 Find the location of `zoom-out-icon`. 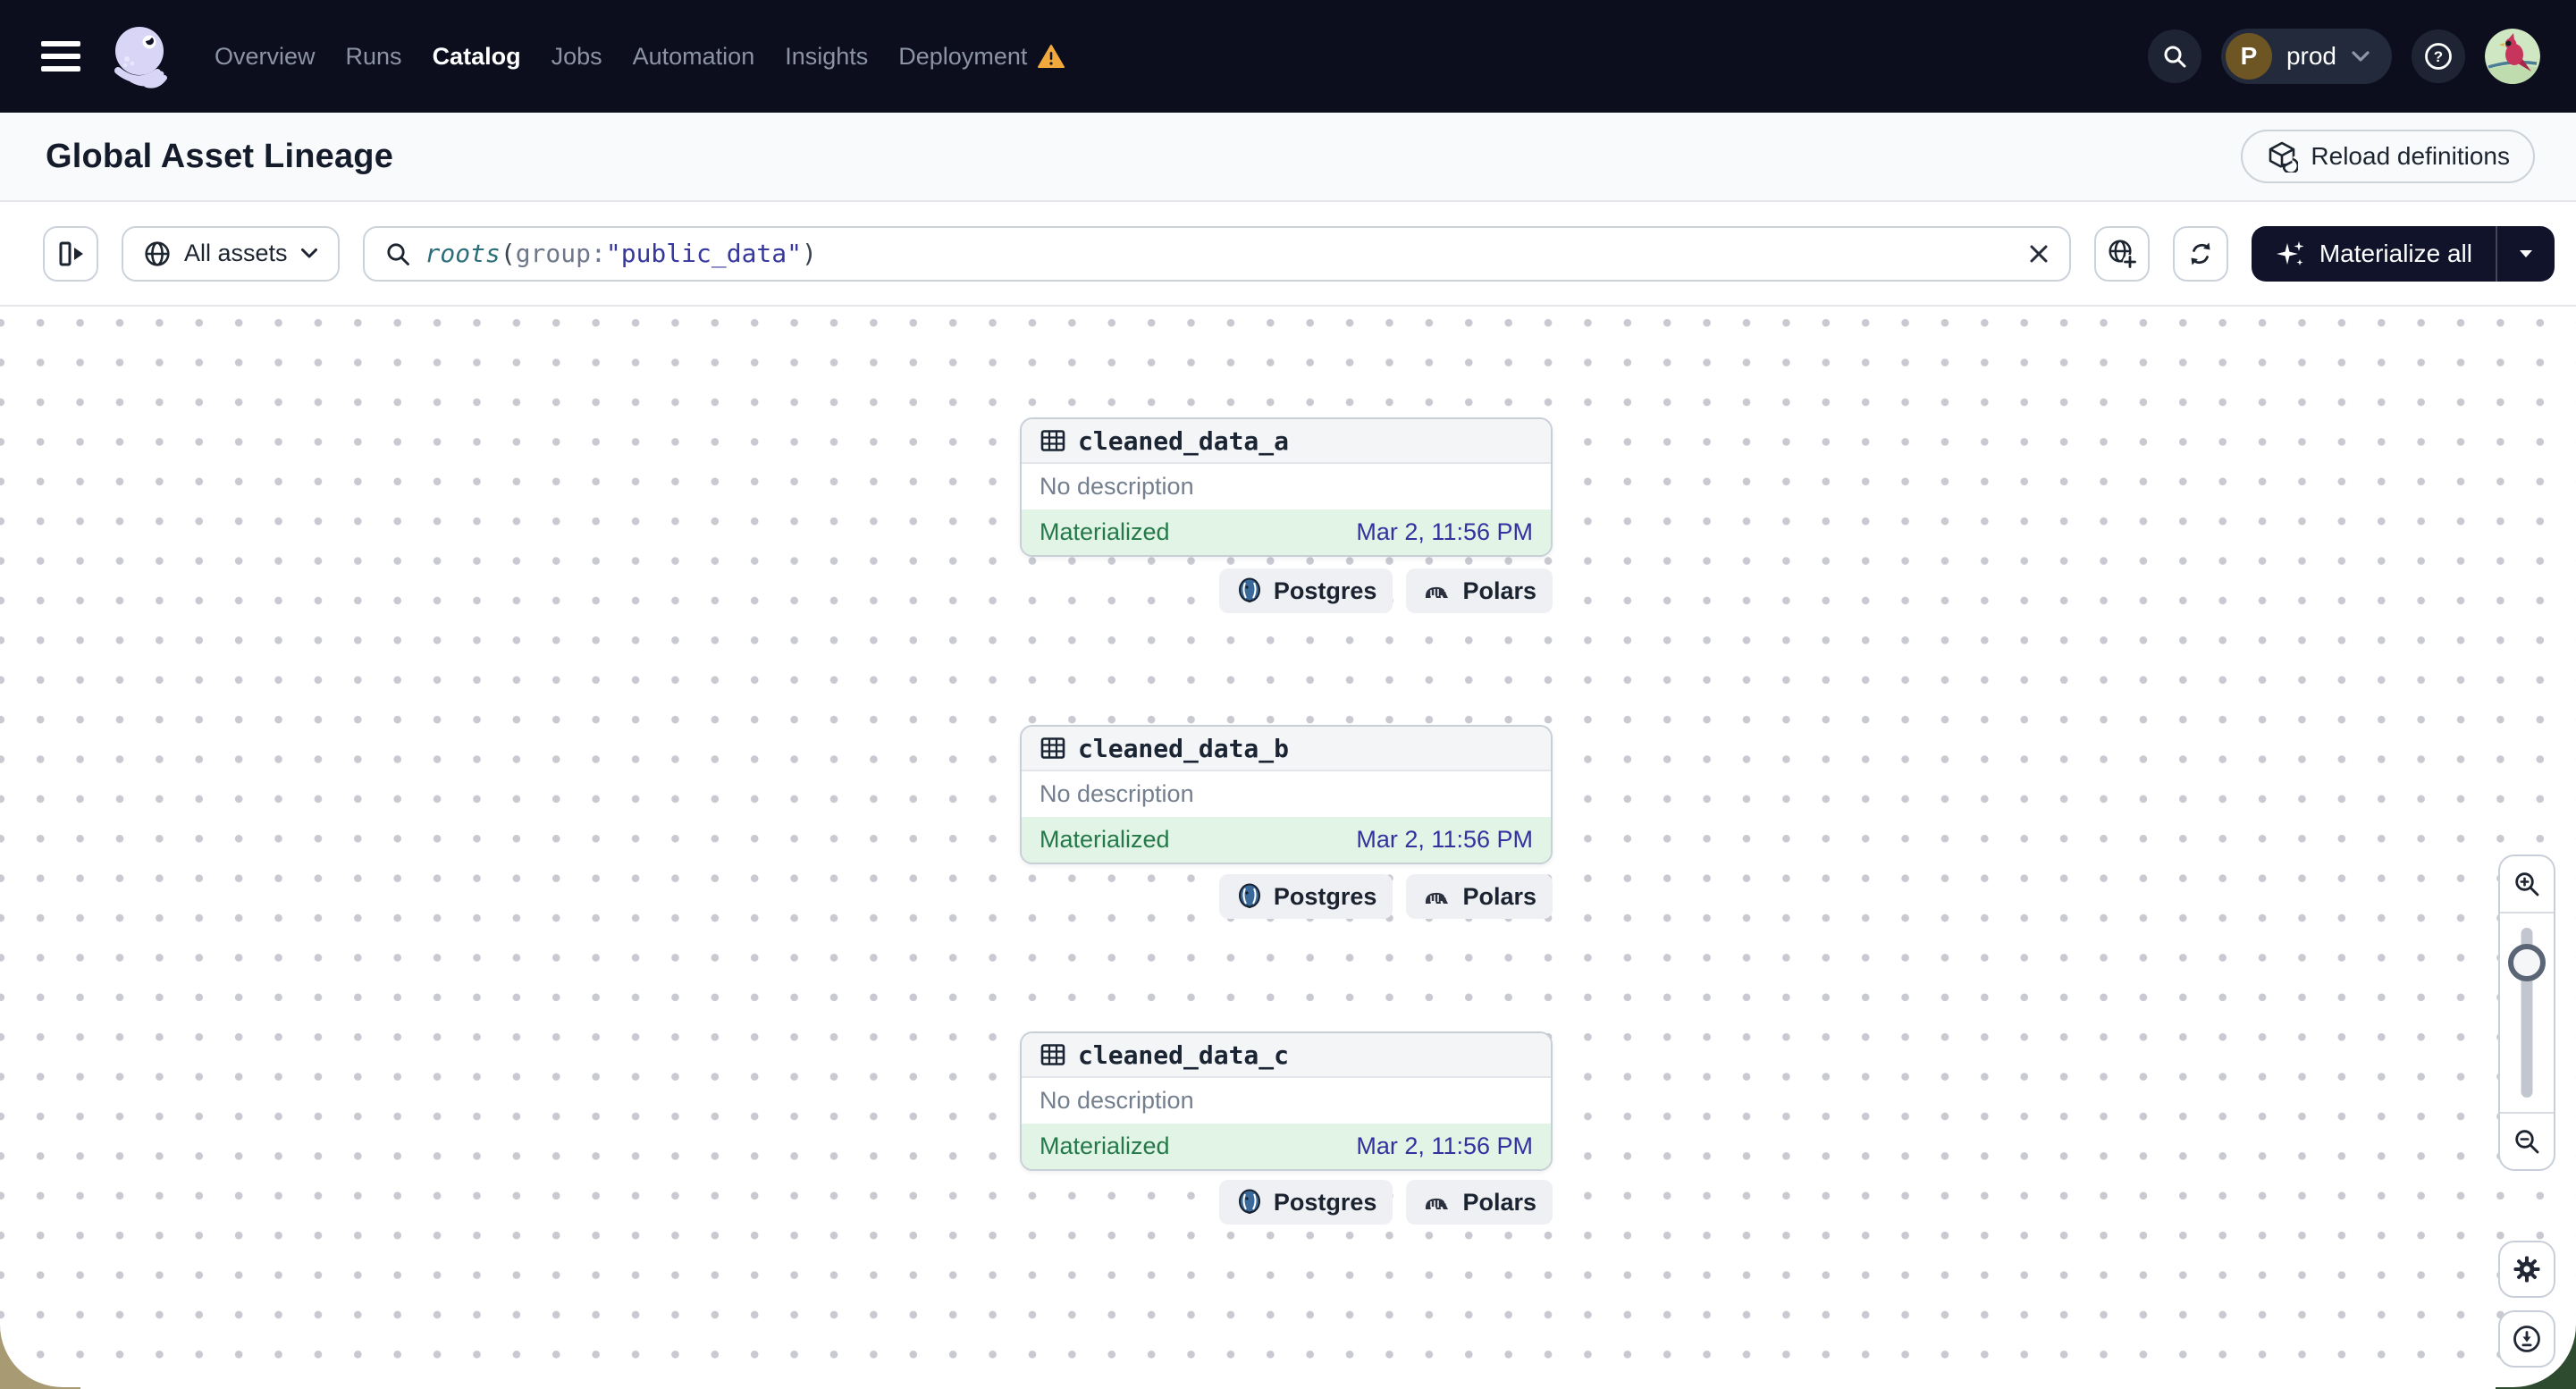

zoom-out-icon is located at coordinates (2527, 1141).